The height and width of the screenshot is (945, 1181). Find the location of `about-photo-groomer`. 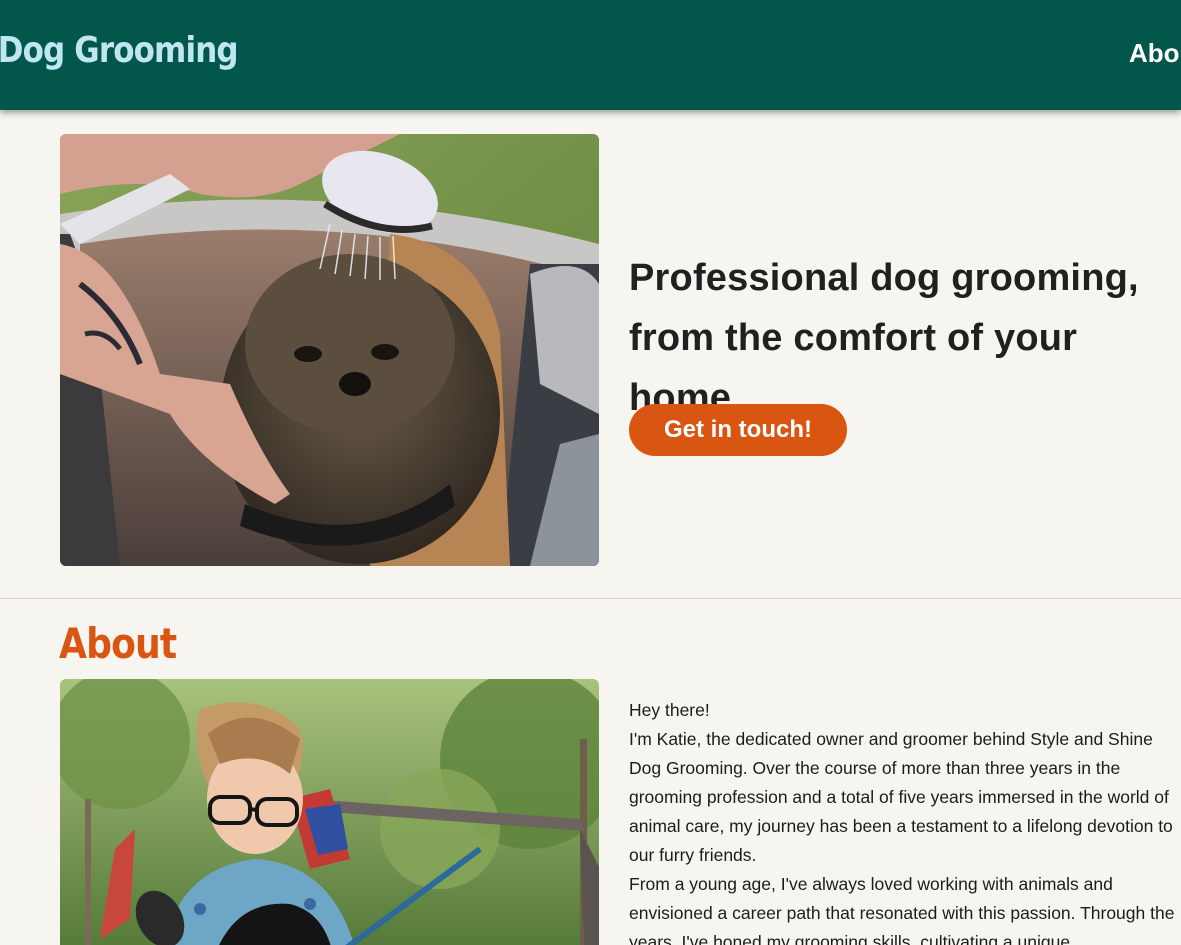

about-photo-groomer is located at coordinates (329, 812).